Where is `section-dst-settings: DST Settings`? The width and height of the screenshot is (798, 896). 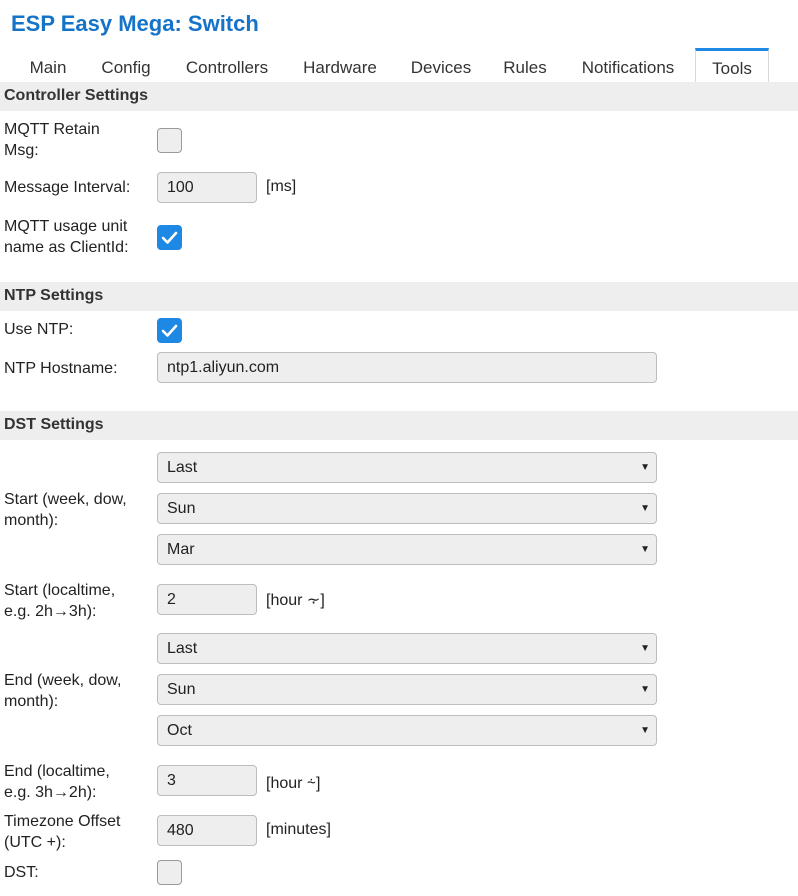
section-dst-settings: DST Settings is located at coordinates (399, 425).